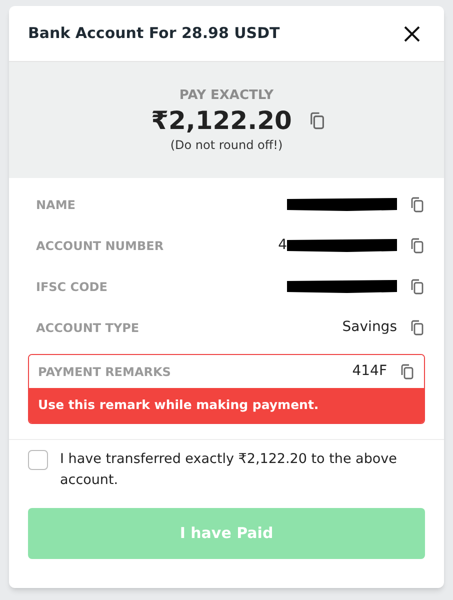  Describe the element at coordinates (38, 460) in the screenshot. I see `confirm-checkbox` at that location.